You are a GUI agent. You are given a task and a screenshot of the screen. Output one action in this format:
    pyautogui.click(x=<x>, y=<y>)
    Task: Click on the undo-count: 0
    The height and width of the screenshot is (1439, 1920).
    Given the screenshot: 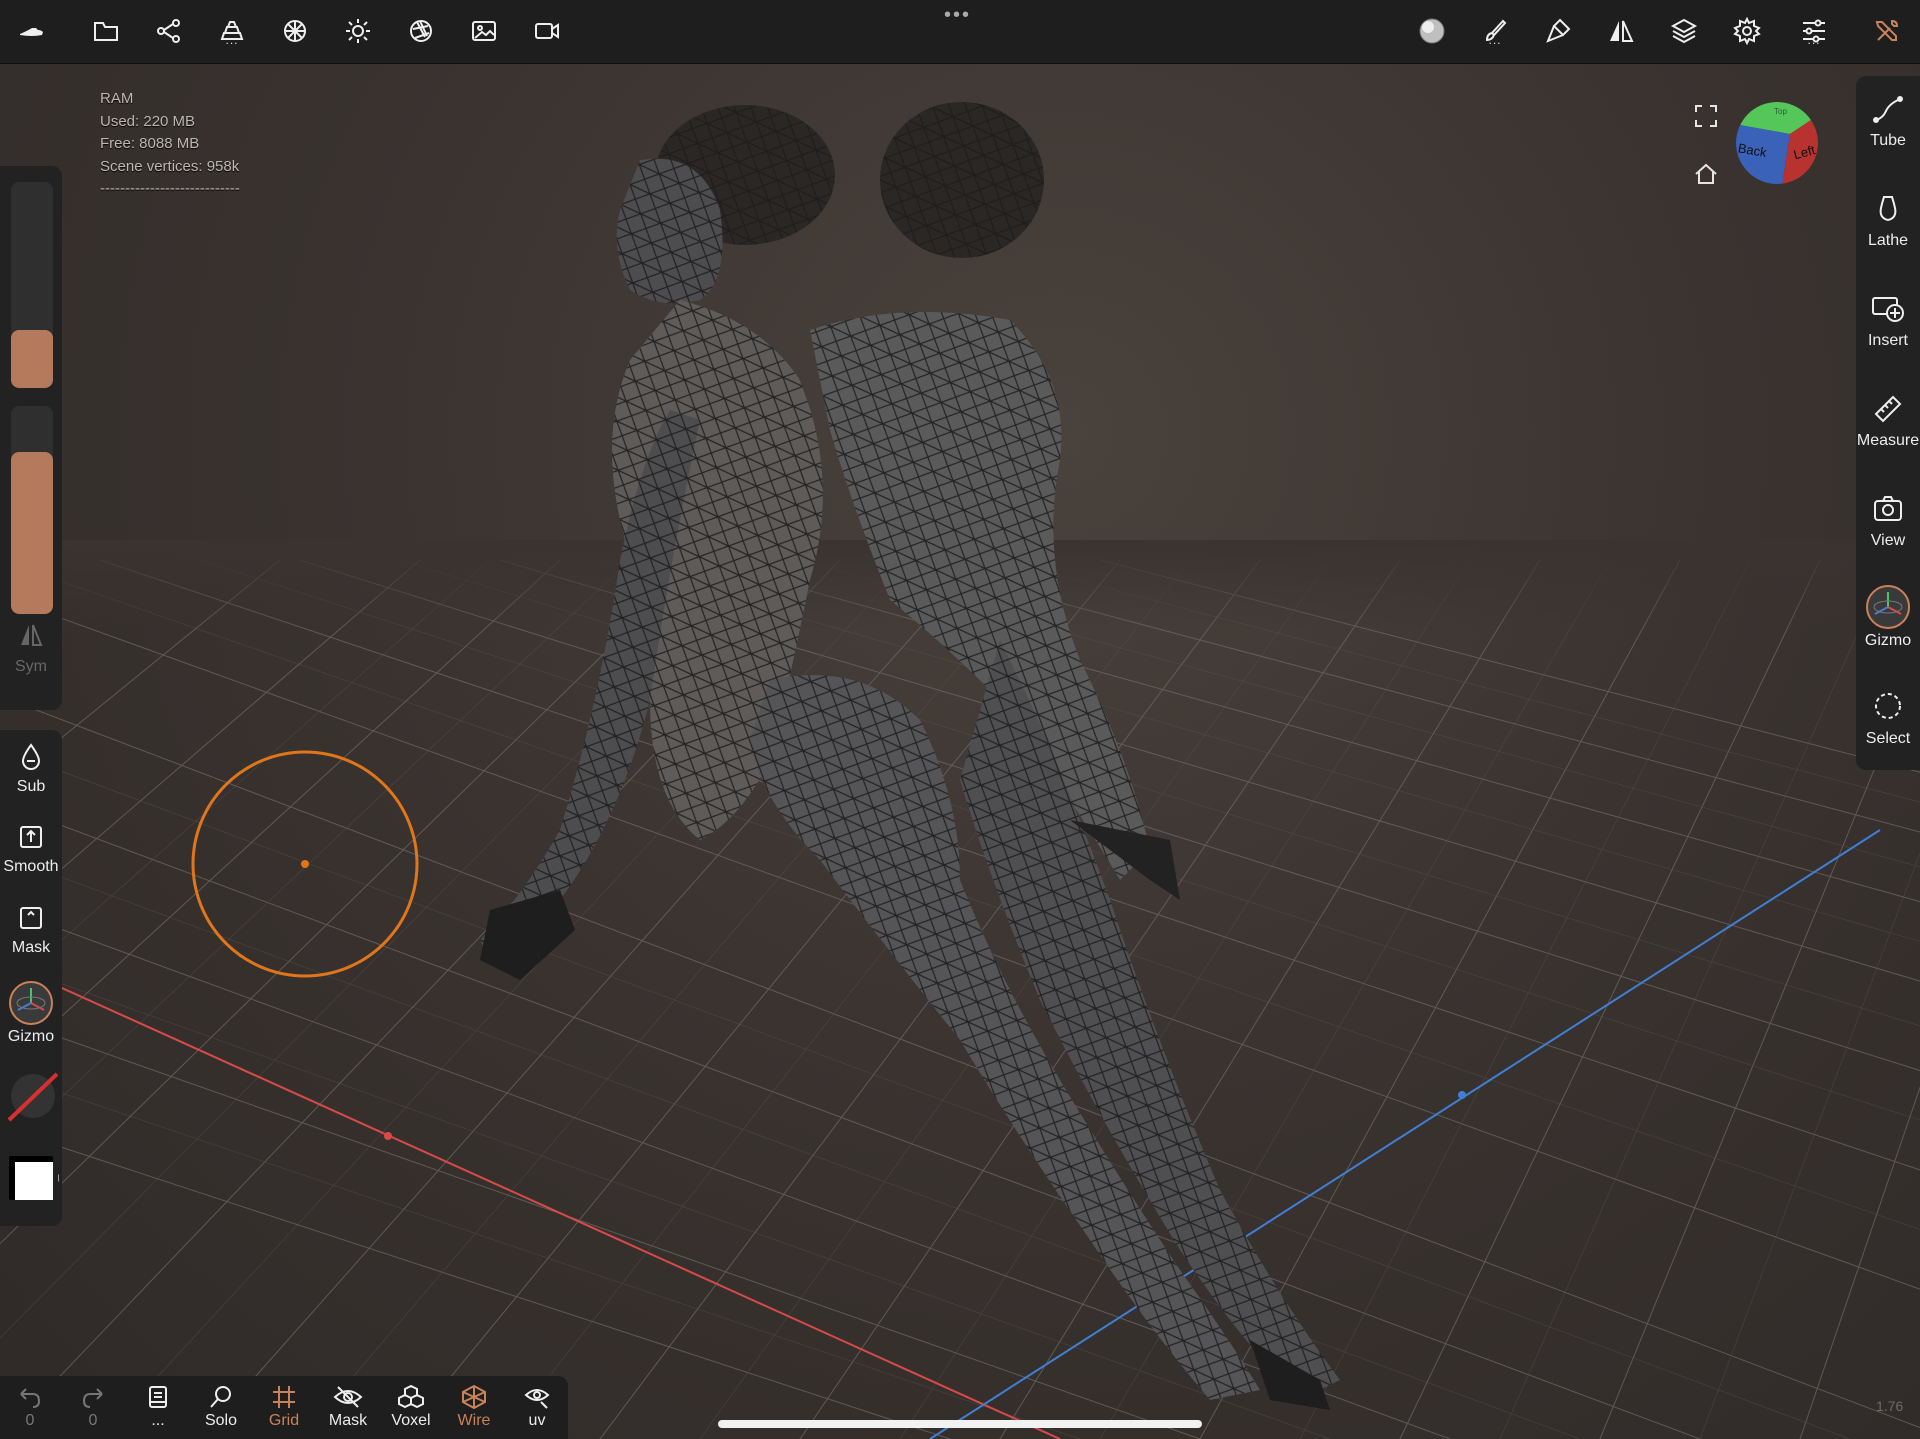 What is the action you would take?
    pyautogui.click(x=30, y=1420)
    